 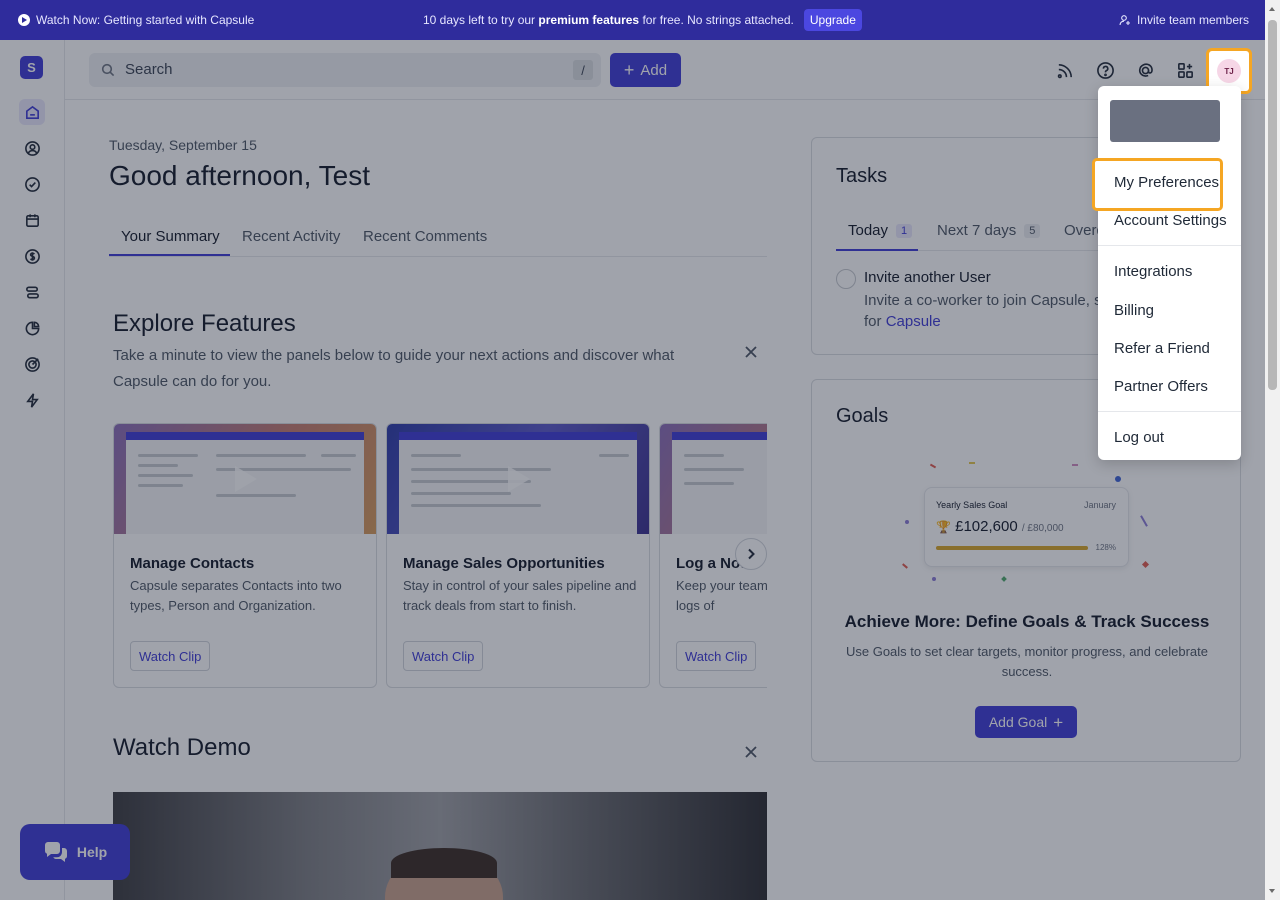 I want to click on page-scrollbar, so click(x=1272, y=450).